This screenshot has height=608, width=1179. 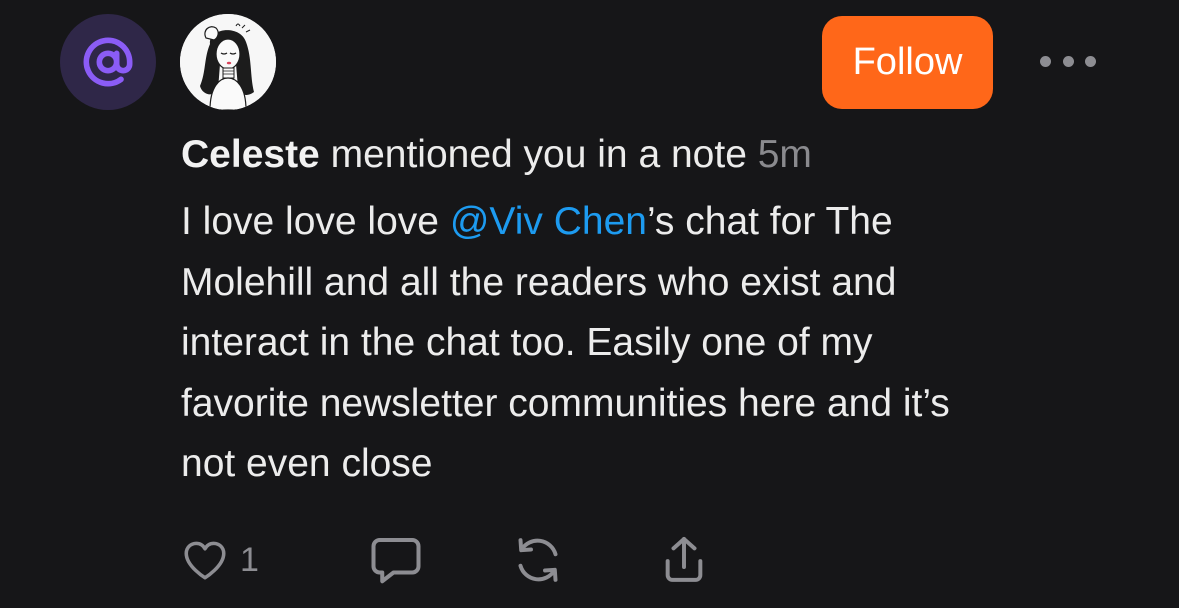 I want to click on like-button: 1, so click(x=219, y=560).